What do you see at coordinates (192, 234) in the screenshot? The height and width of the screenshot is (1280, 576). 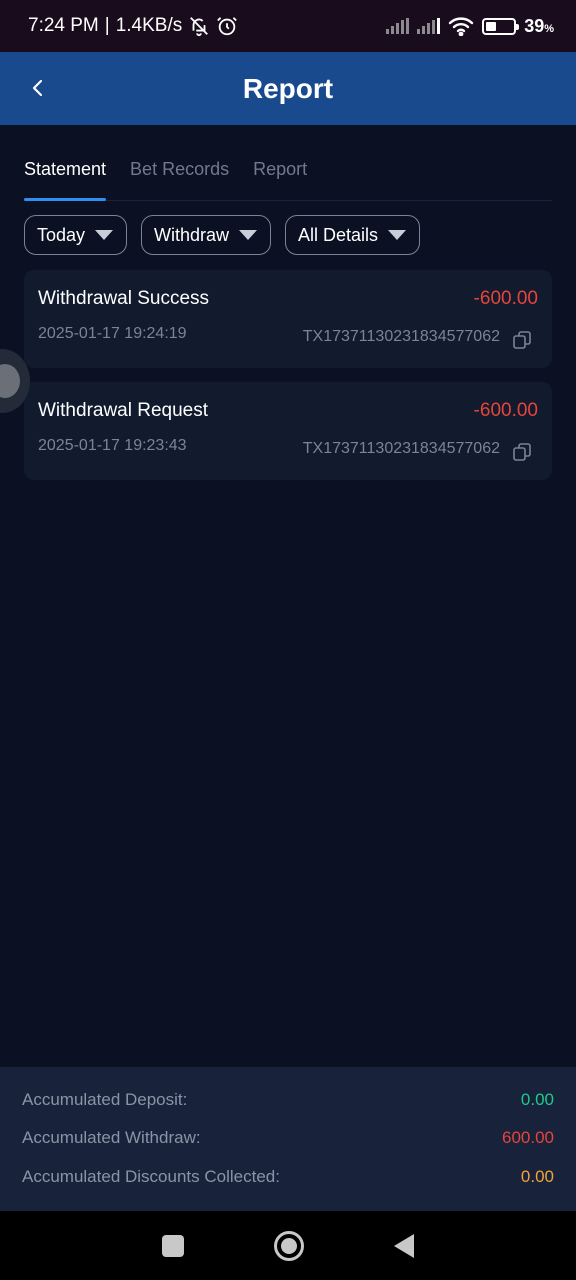 I see `type-filter-label: Withdraw` at bounding box center [192, 234].